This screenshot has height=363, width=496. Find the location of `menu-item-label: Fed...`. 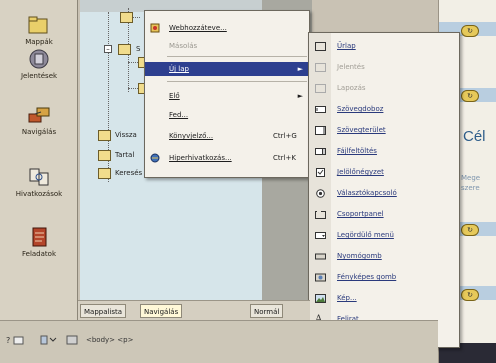

menu-item-label: Fed... is located at coordinates (179, 115).